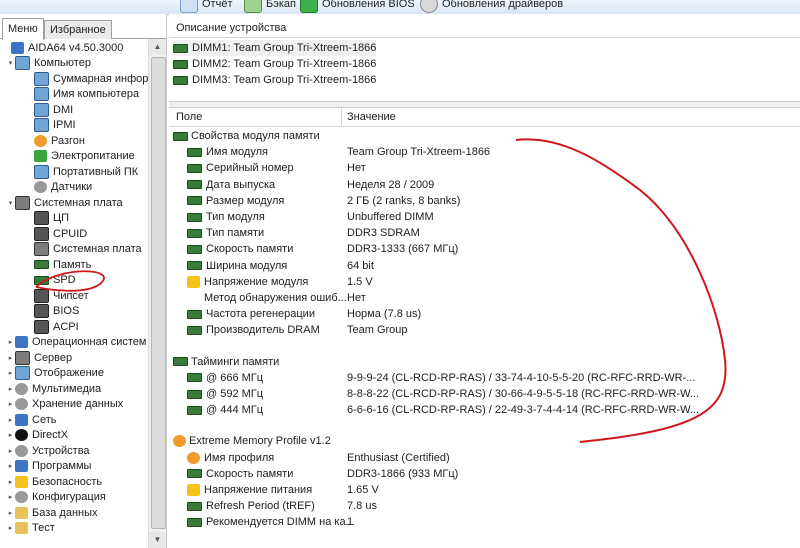 The height and width of the screenshot is (548, 800). I want to click on device-item: DIMM3: Team Group Tri-Xtreem-1866, so click(274, 80).